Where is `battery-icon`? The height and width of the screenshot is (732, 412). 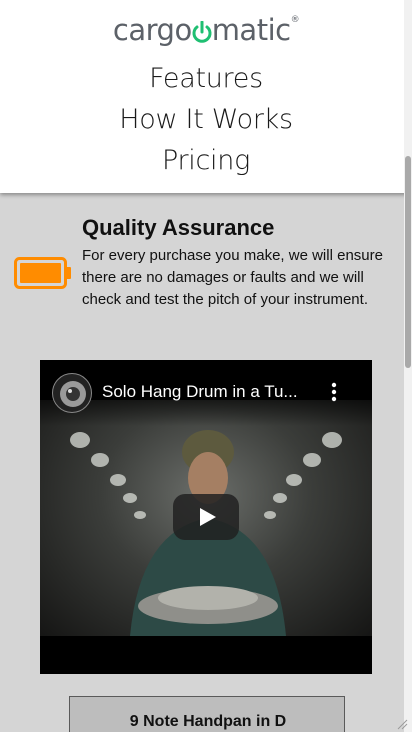 battery-icon is located at coordinates (42, 273).